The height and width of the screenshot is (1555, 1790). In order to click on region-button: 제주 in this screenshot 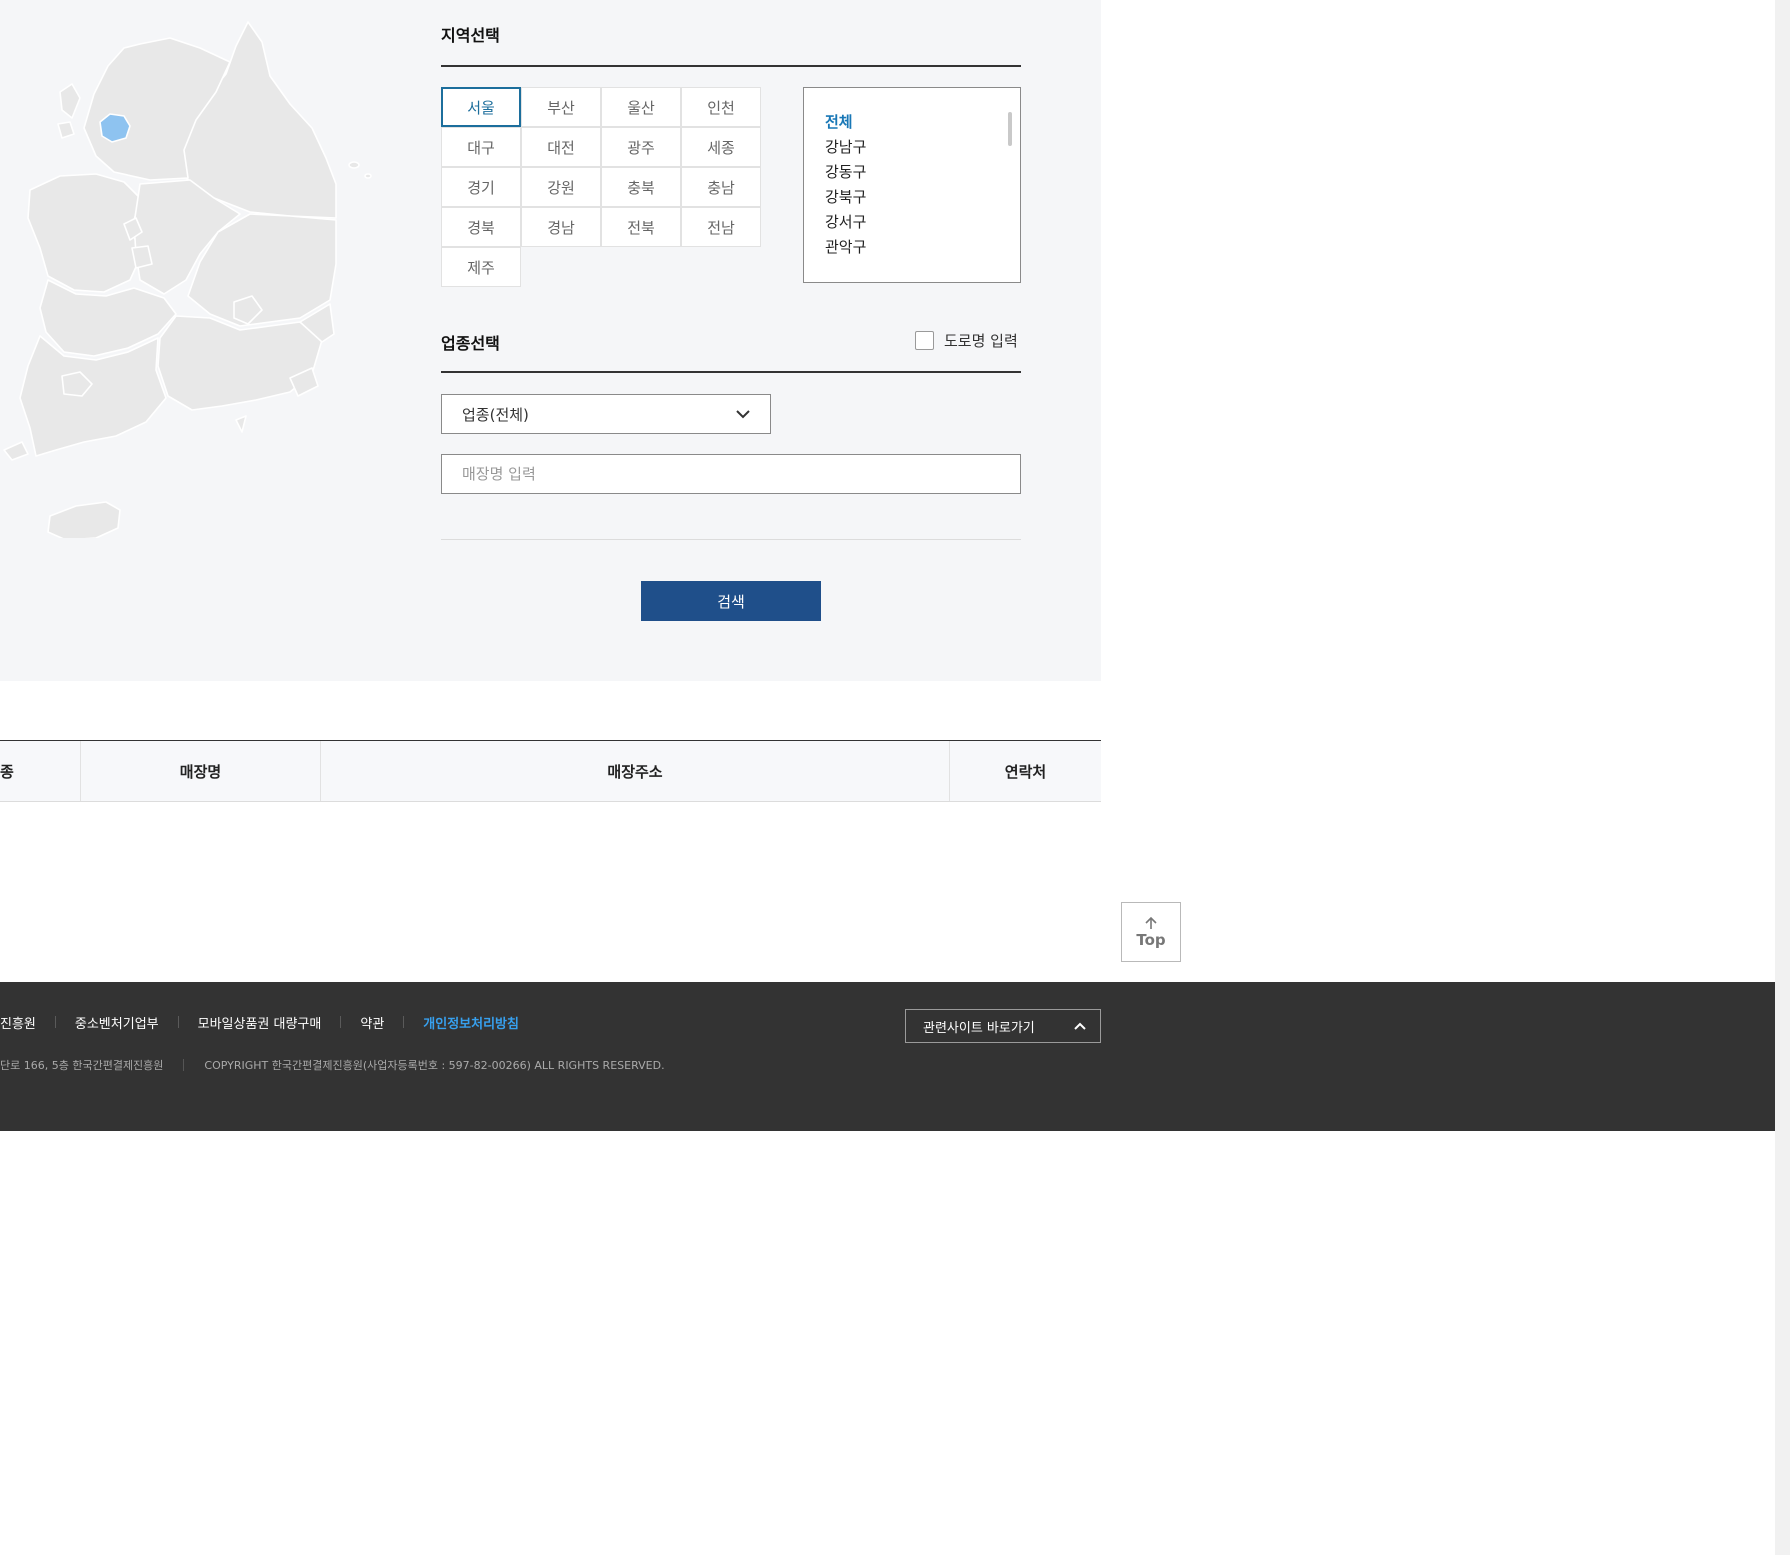, I will do `click(481, 267)`.